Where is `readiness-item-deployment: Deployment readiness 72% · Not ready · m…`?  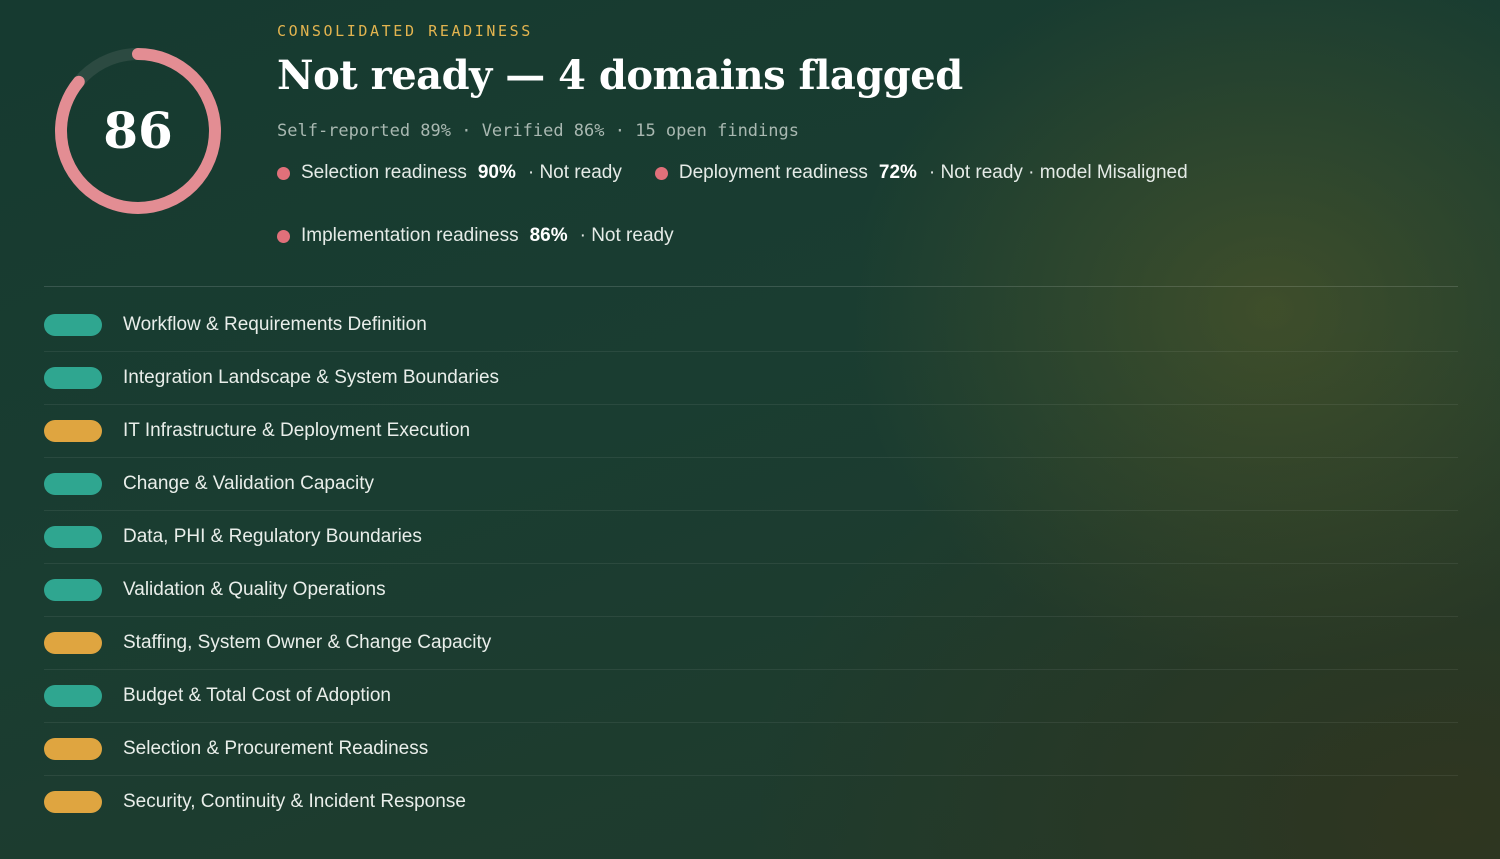
readiness-item-deployment: Deployment readiness 72% · Not ready · m… is located at coordinates (921, 173).